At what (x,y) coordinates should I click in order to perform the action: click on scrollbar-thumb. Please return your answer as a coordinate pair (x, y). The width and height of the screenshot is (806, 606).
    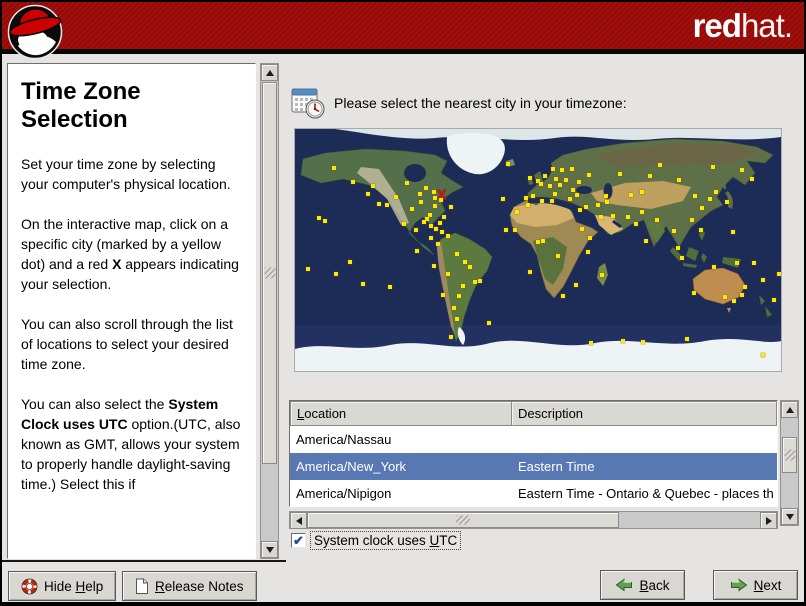
    Looking at the image, I should click on (789, 455).